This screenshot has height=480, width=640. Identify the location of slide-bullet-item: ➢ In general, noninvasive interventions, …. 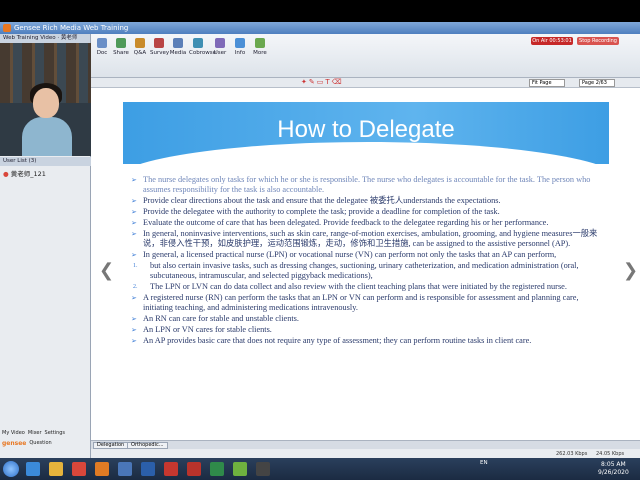
(370, 239).